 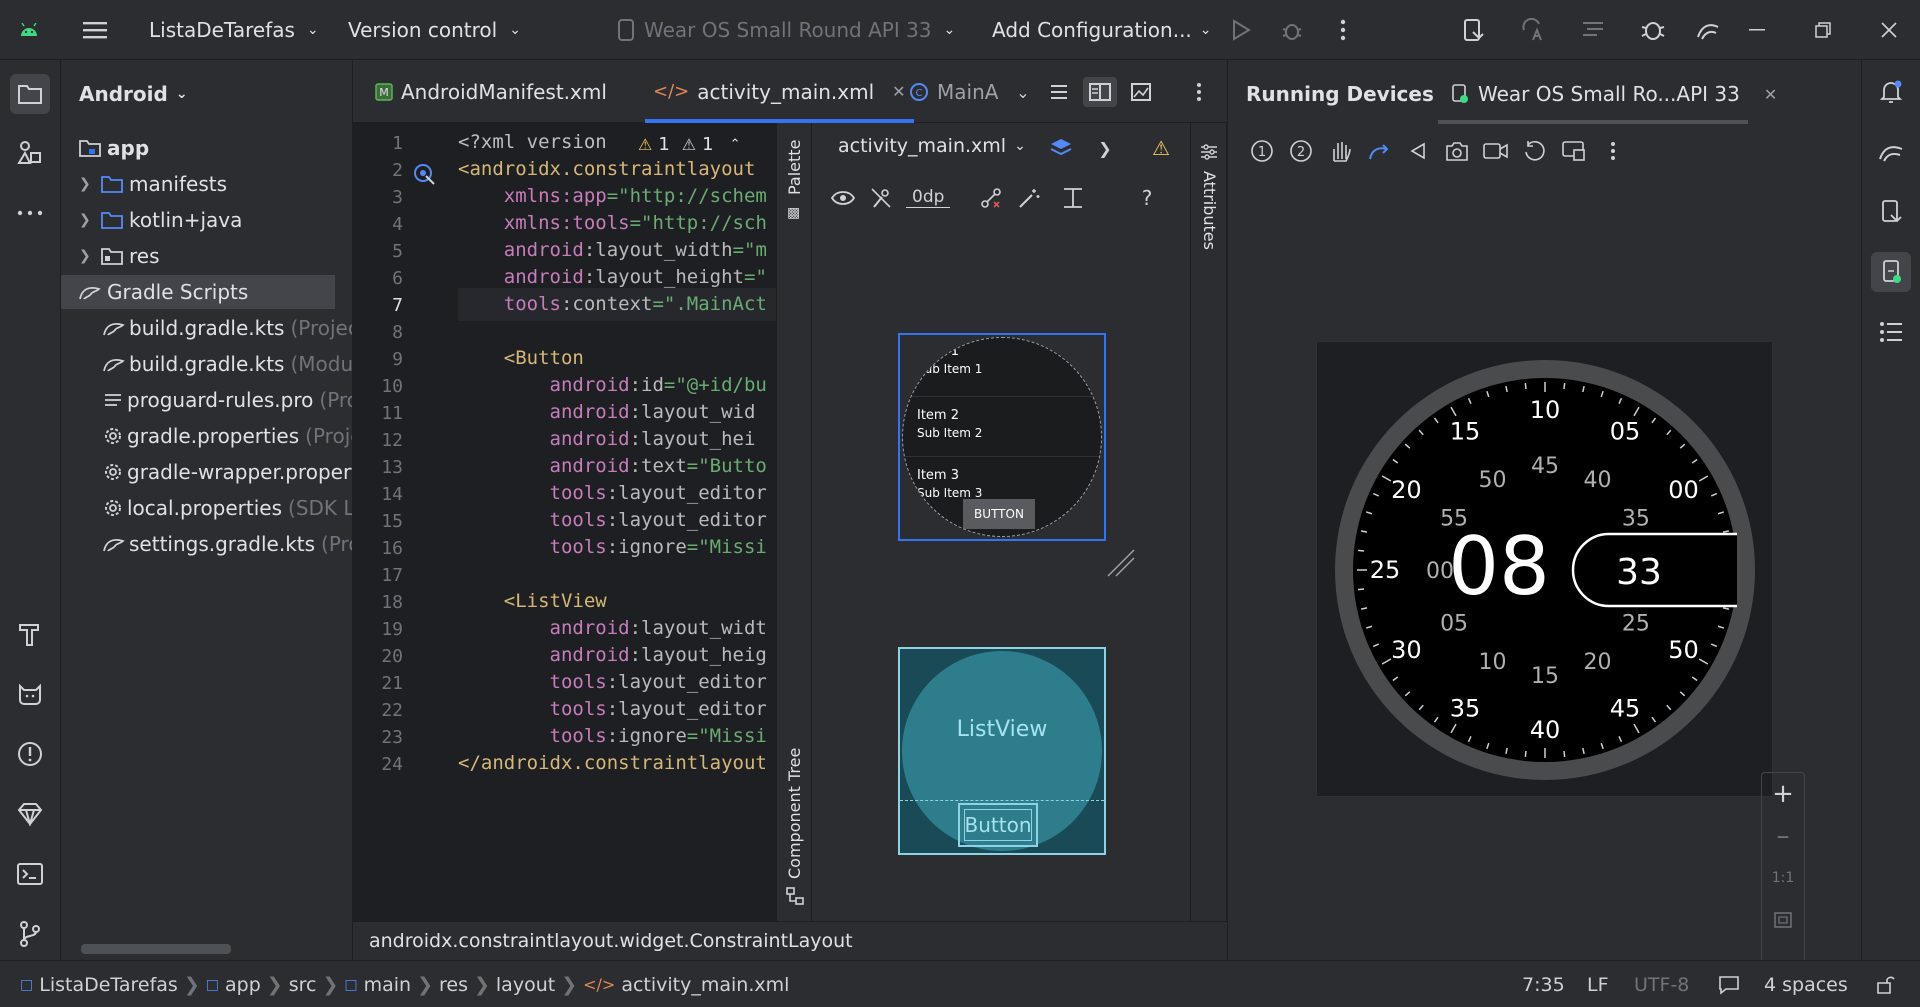 I want to click on tree-item-build-gradle-module: build.gradle.kts (Module, so click(x=206, y=364).